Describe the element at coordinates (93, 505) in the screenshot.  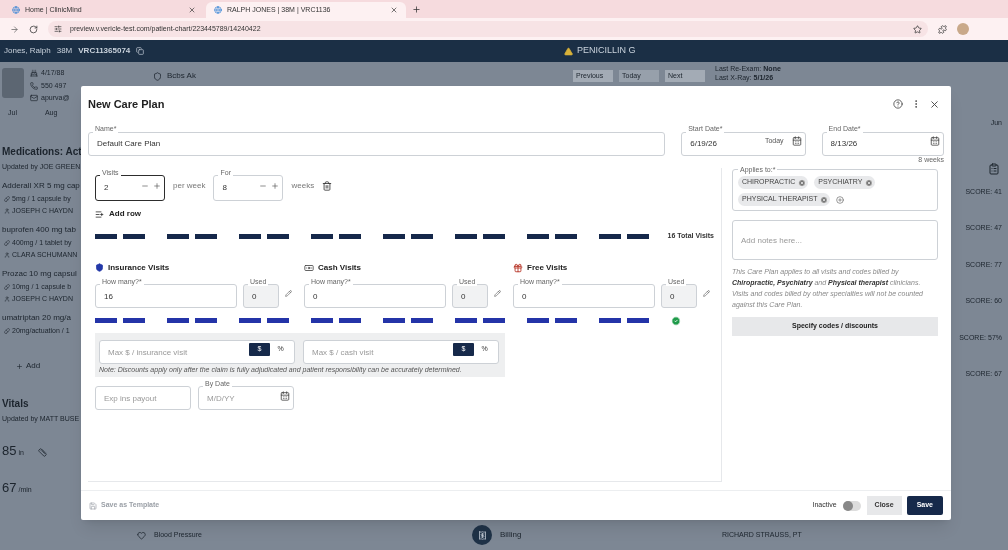
I see `save-icon` at that location.